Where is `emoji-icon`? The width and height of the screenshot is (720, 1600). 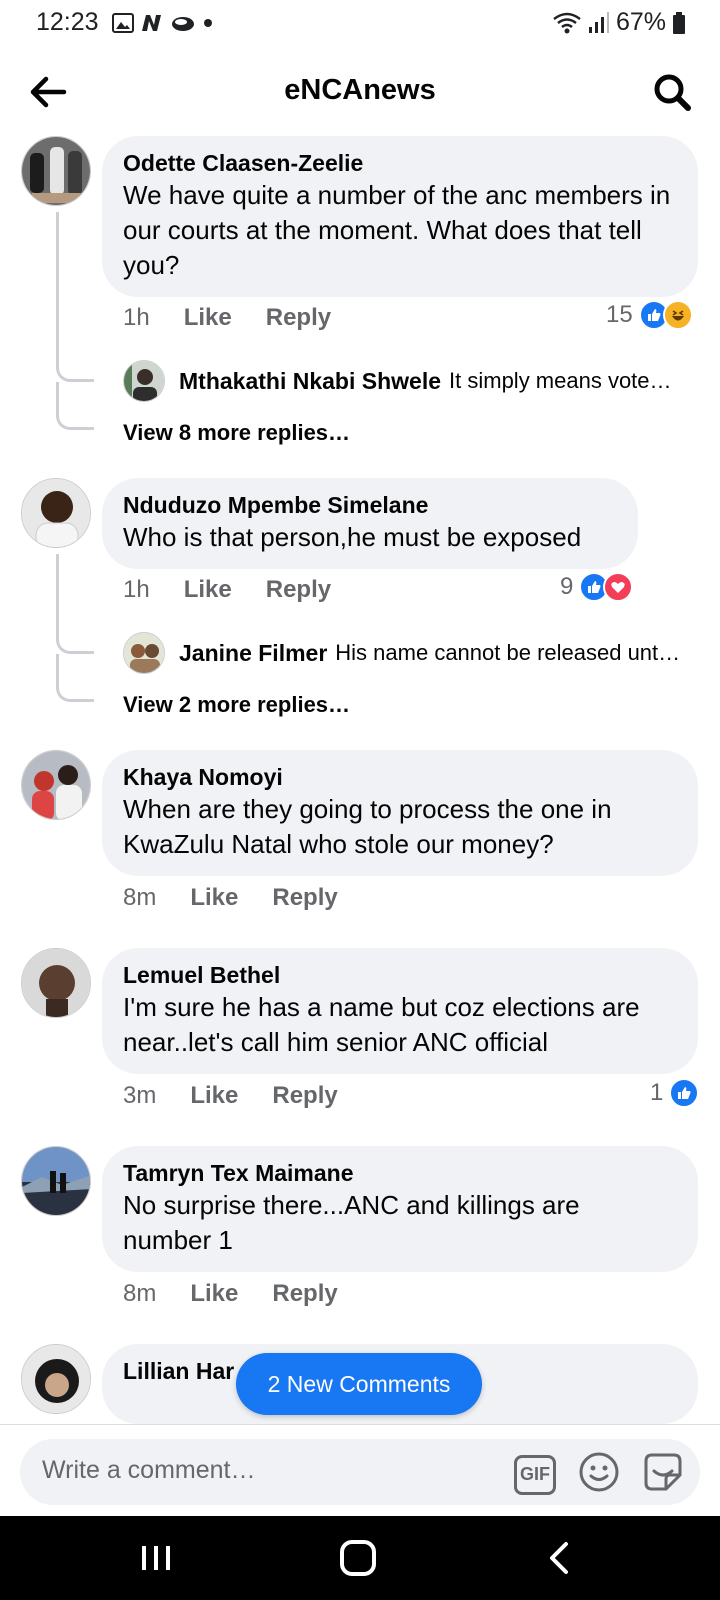
emoji-icon is located at coordinates (599, 1472).